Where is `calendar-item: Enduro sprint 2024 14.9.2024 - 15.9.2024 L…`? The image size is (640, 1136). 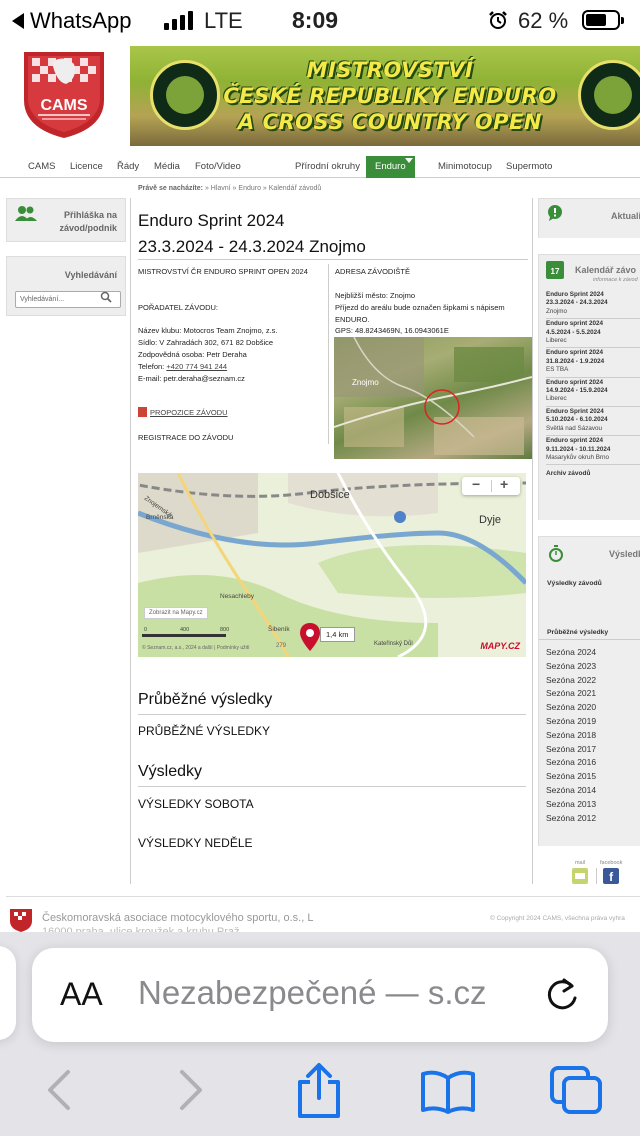 calendar-item: Enduro sprint 2024 14.9.2024 - 15.9.2024 L… is located at coordinates (593, 392).